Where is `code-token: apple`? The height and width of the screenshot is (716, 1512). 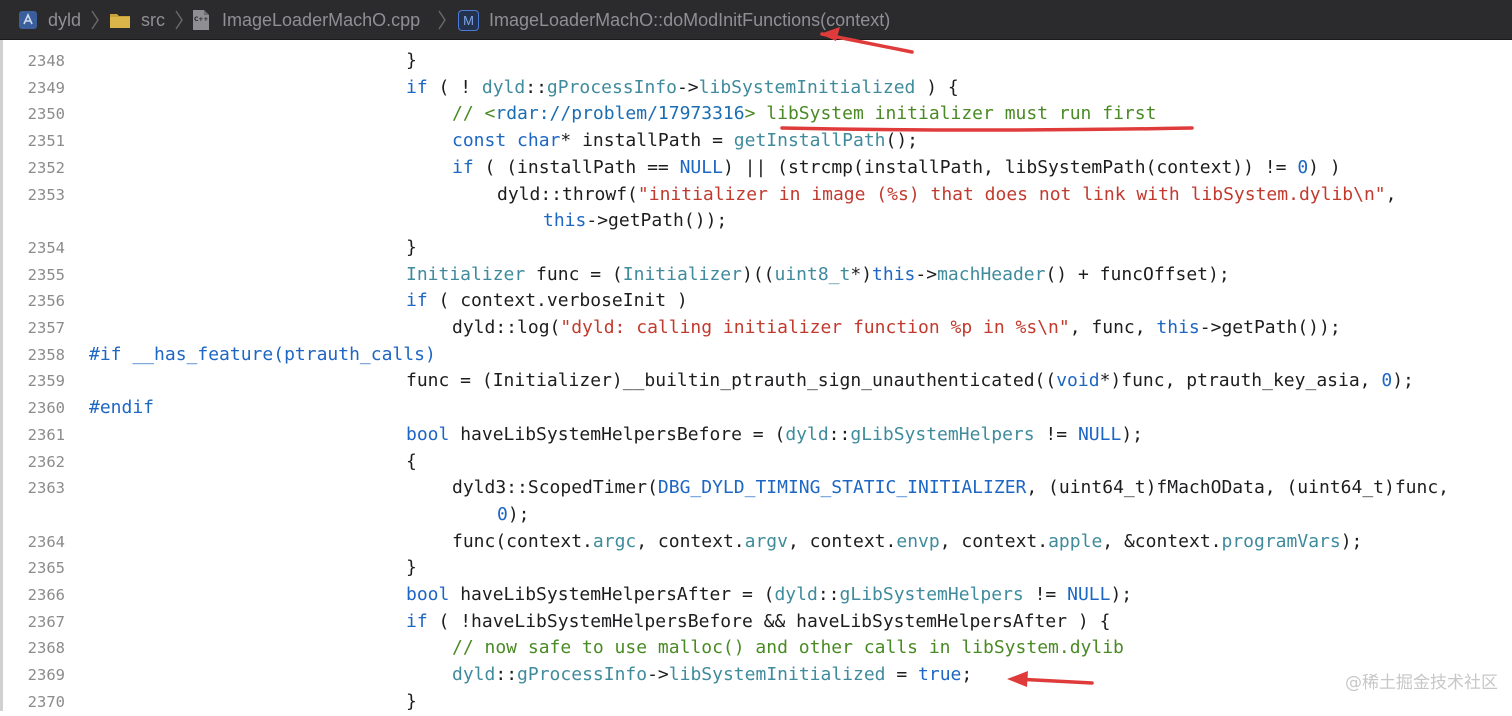 code-token: apple is located at coordinates (1075, 541).